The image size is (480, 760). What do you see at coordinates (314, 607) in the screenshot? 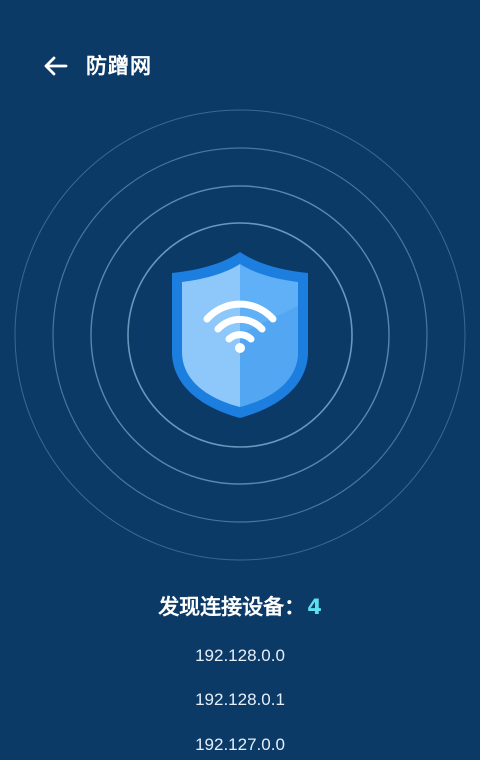
I see `connected-devices-count: 4` at bounding box center [314, 607].